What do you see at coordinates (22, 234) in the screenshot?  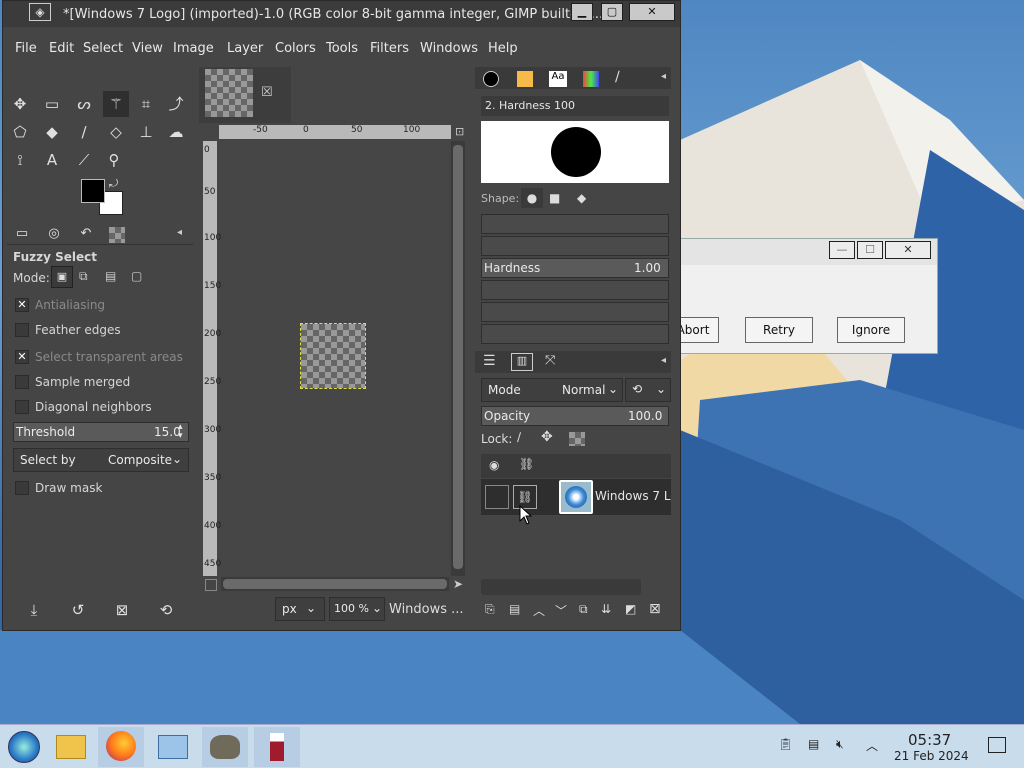 I see `tool-options-tab-icon: ▭` at bounding box center [22, 234].